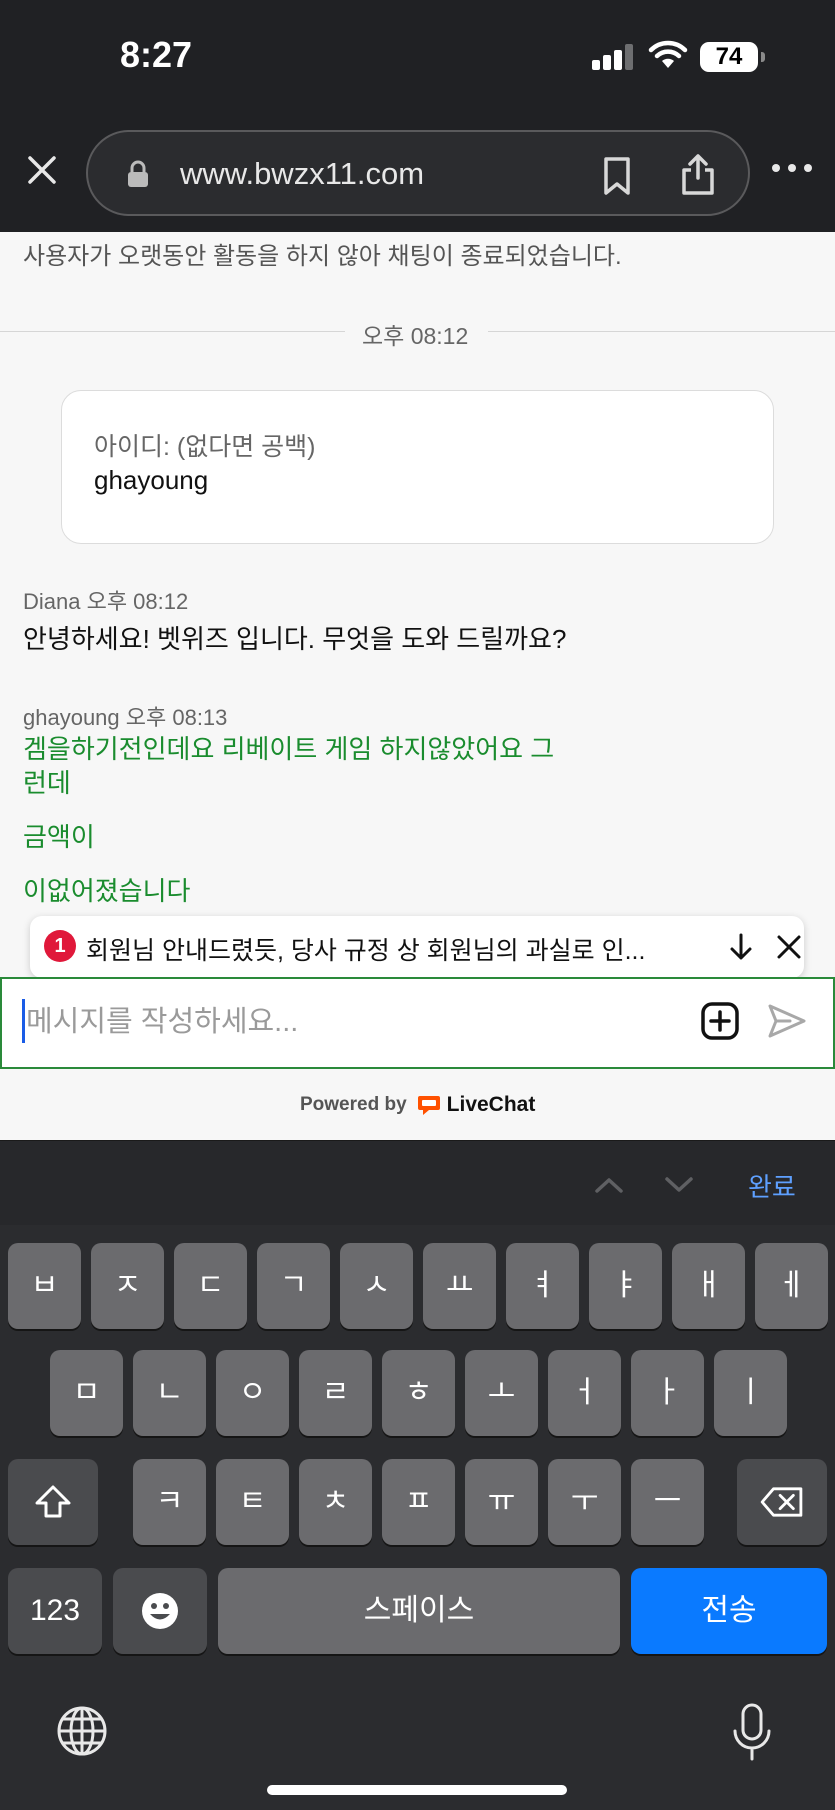  I want to click on message-text-user-line: 런데, so click(47, 783).